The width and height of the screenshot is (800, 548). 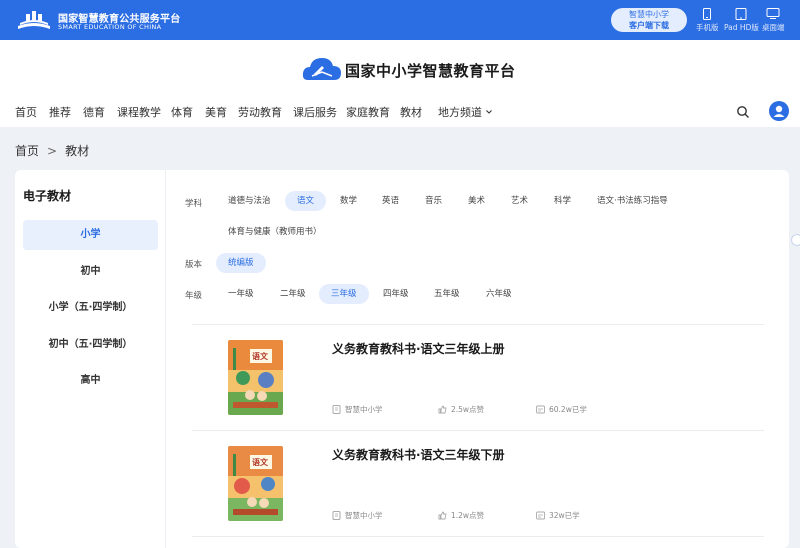 What do you see at coordinates (562, 201) in the screenshot?
I see `chip-subject-science: 科学` at bounding box center [562, 201].